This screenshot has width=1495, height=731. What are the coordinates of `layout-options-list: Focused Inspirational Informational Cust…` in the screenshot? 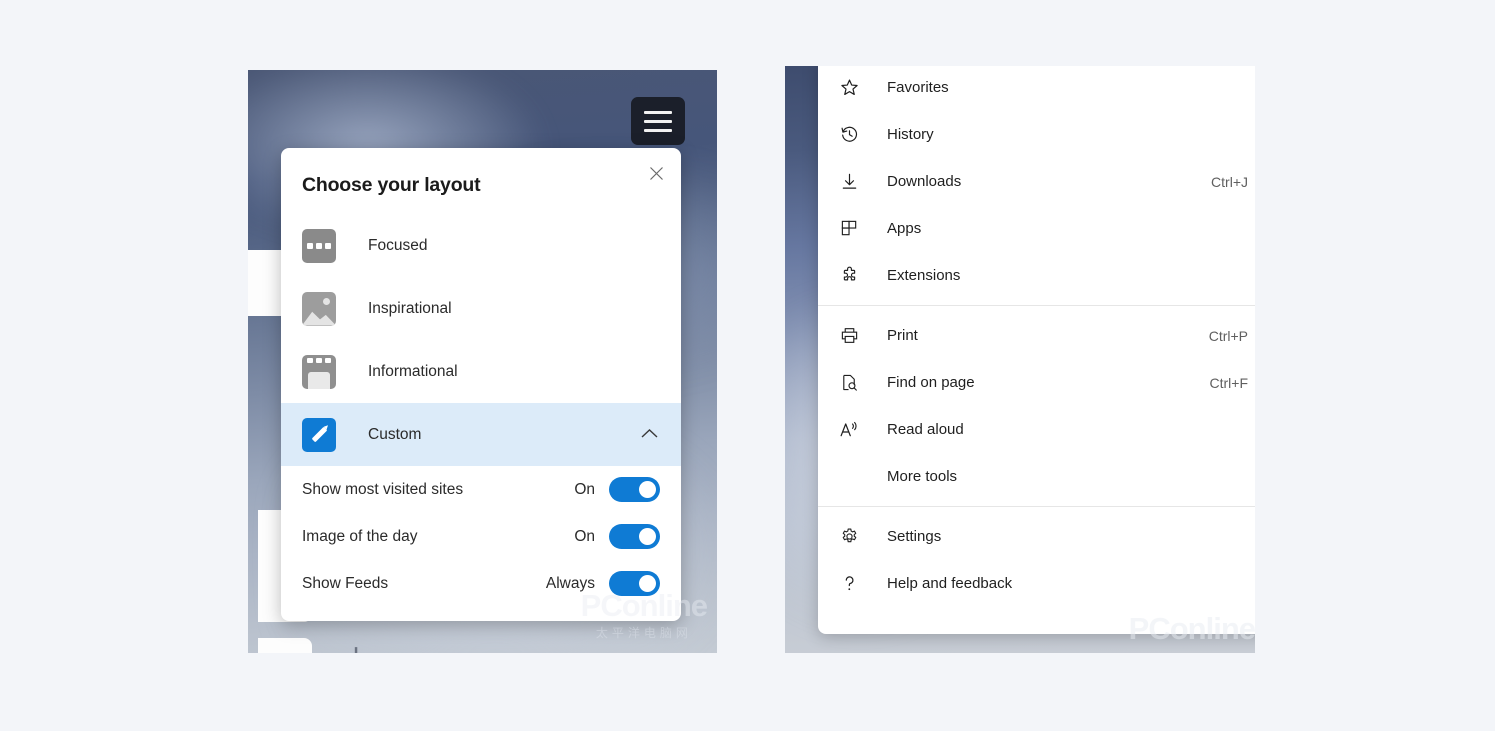 It's located at (481, 410).